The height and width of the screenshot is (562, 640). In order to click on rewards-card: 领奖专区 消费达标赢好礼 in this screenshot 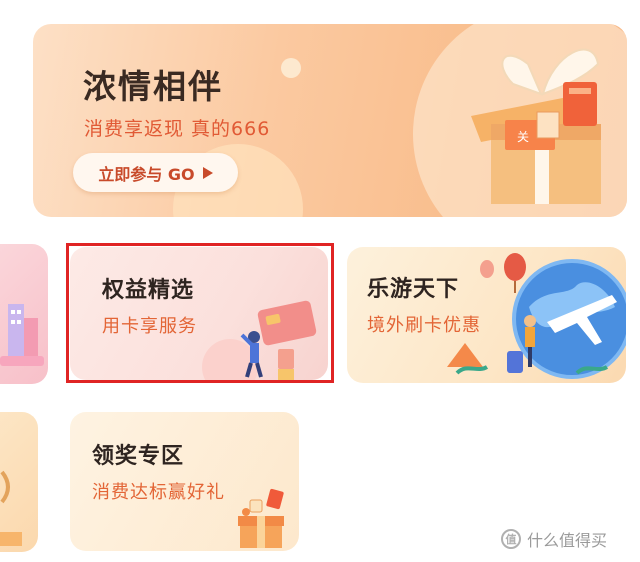, I will do `click(184, 481)`.